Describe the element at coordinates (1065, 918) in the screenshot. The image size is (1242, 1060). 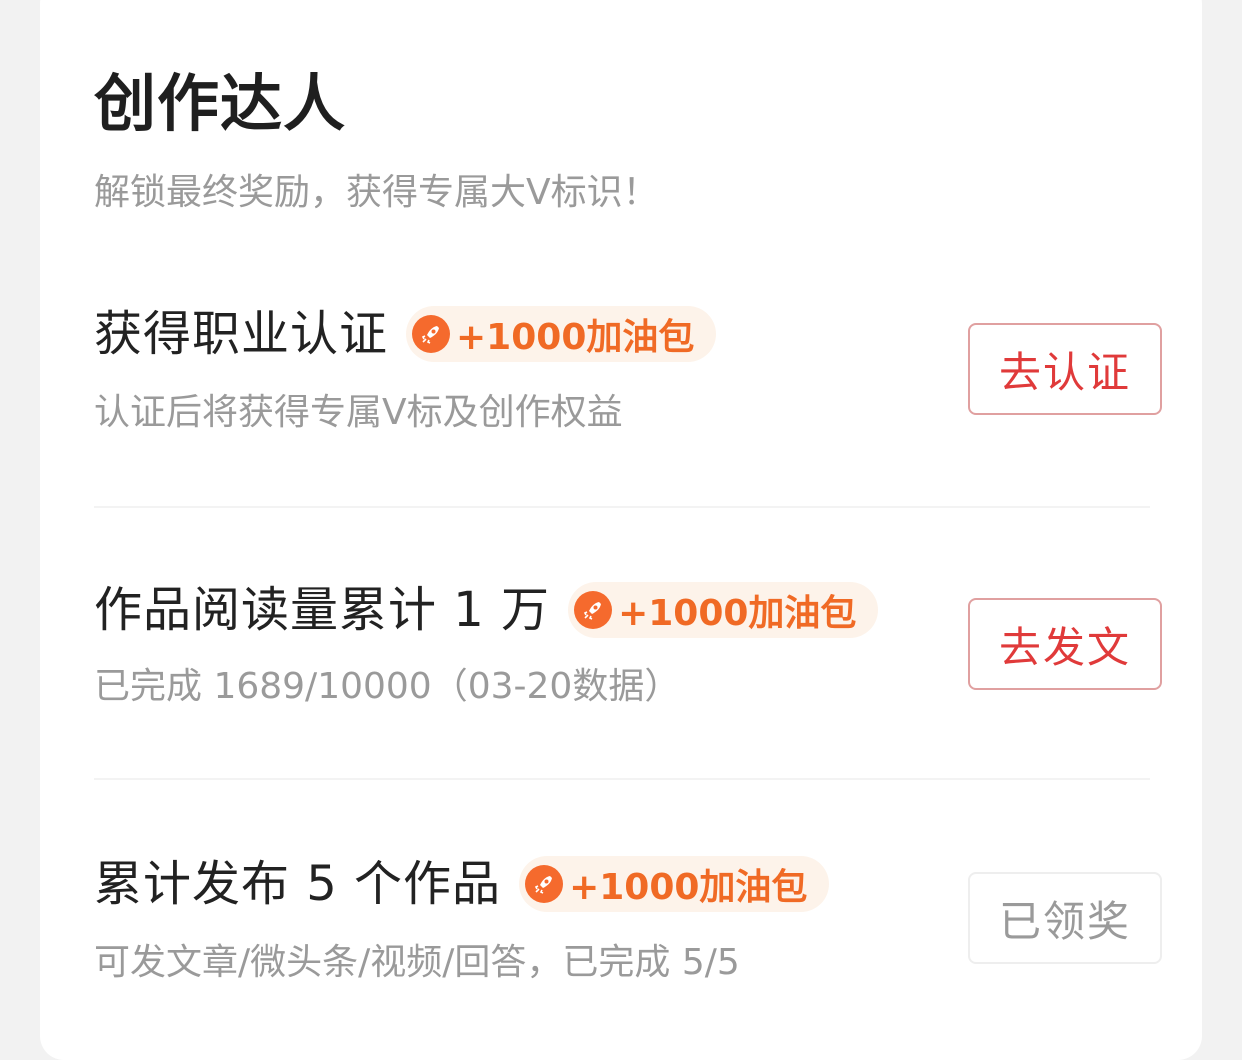
I see `reward-claimed-button: 已领奖` at that location.